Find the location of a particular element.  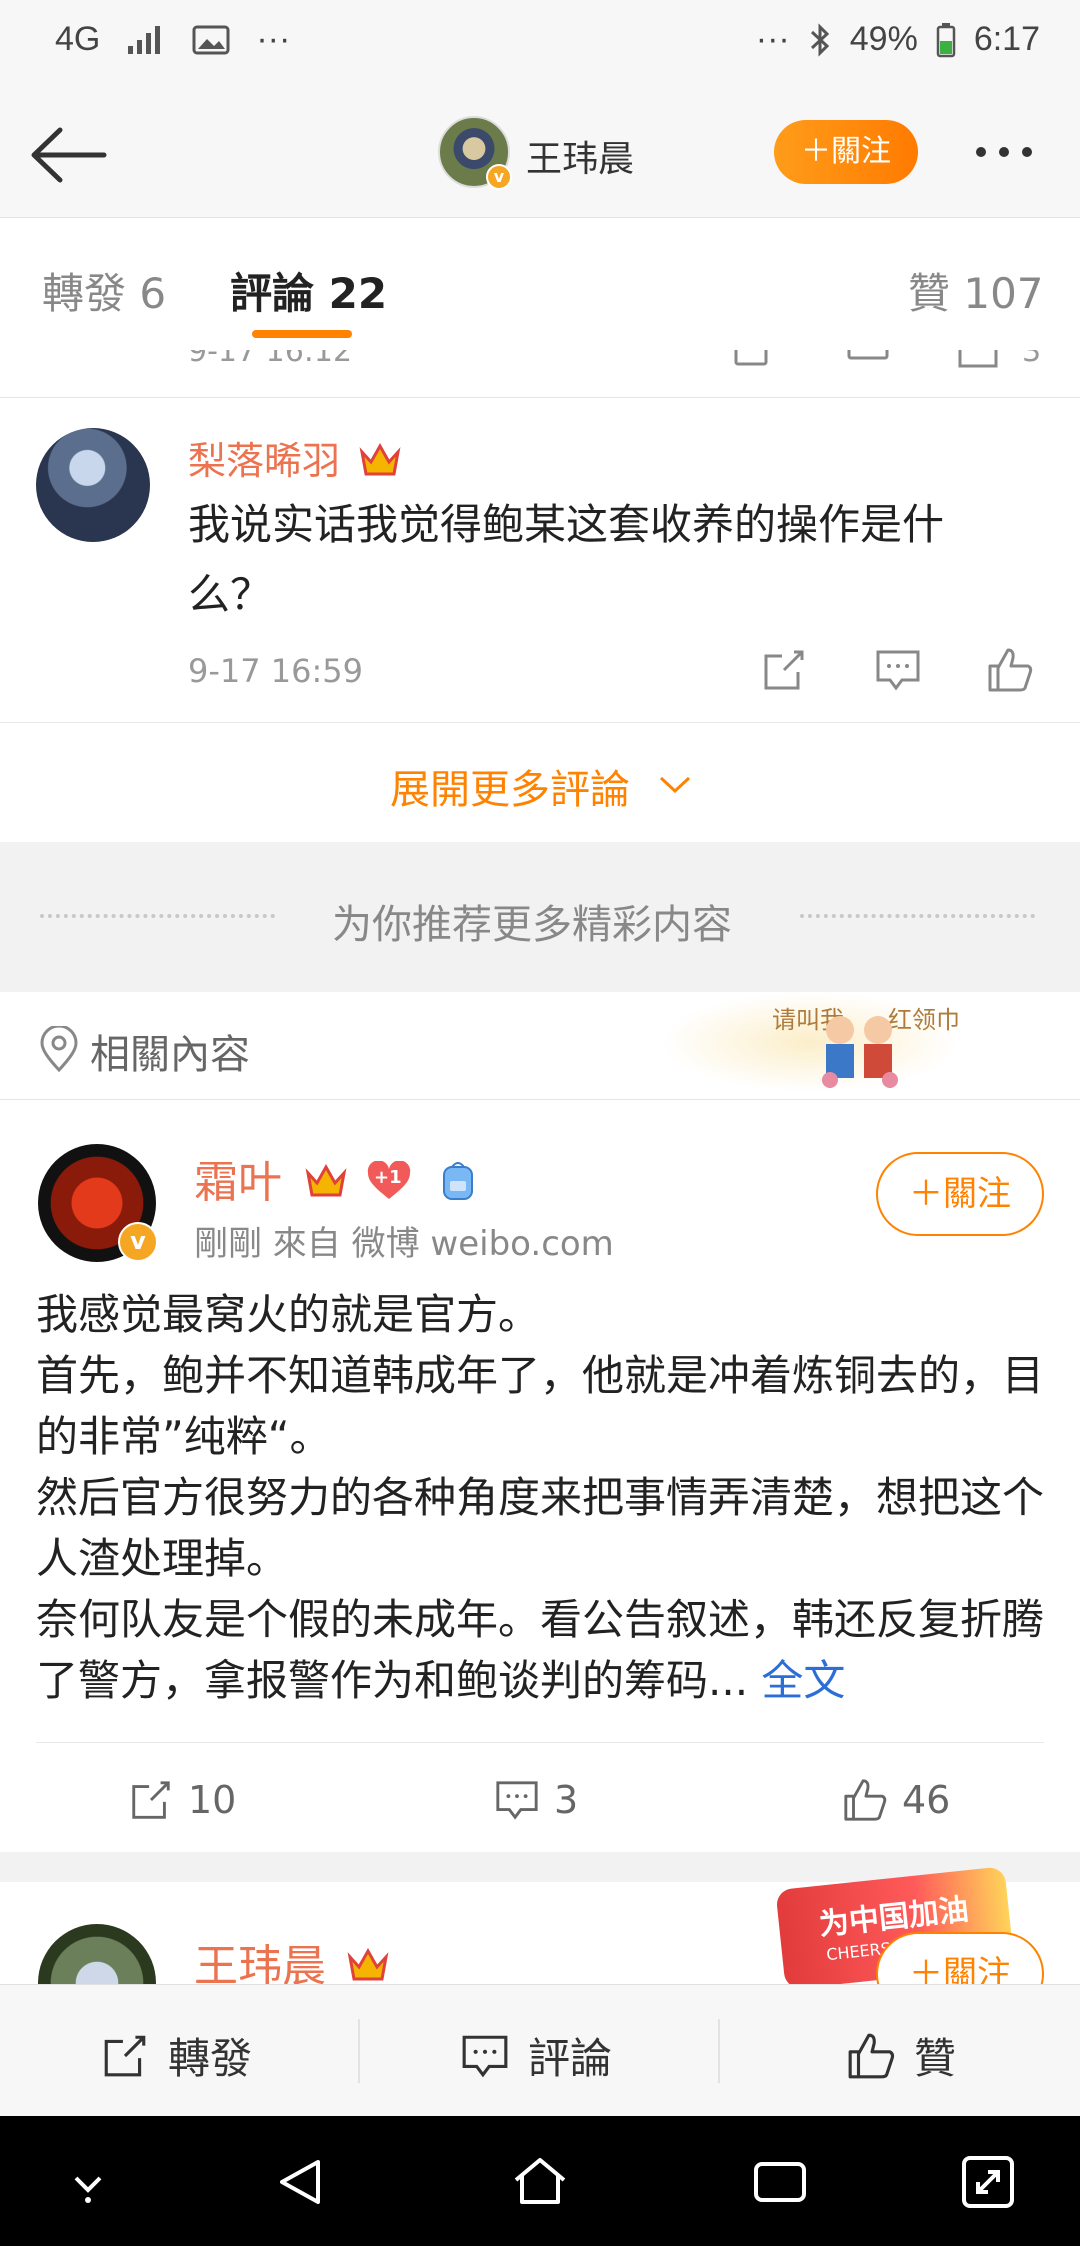

recommend-label: 为你推荐更多精彩内容 is located at coordinates (532, 925).